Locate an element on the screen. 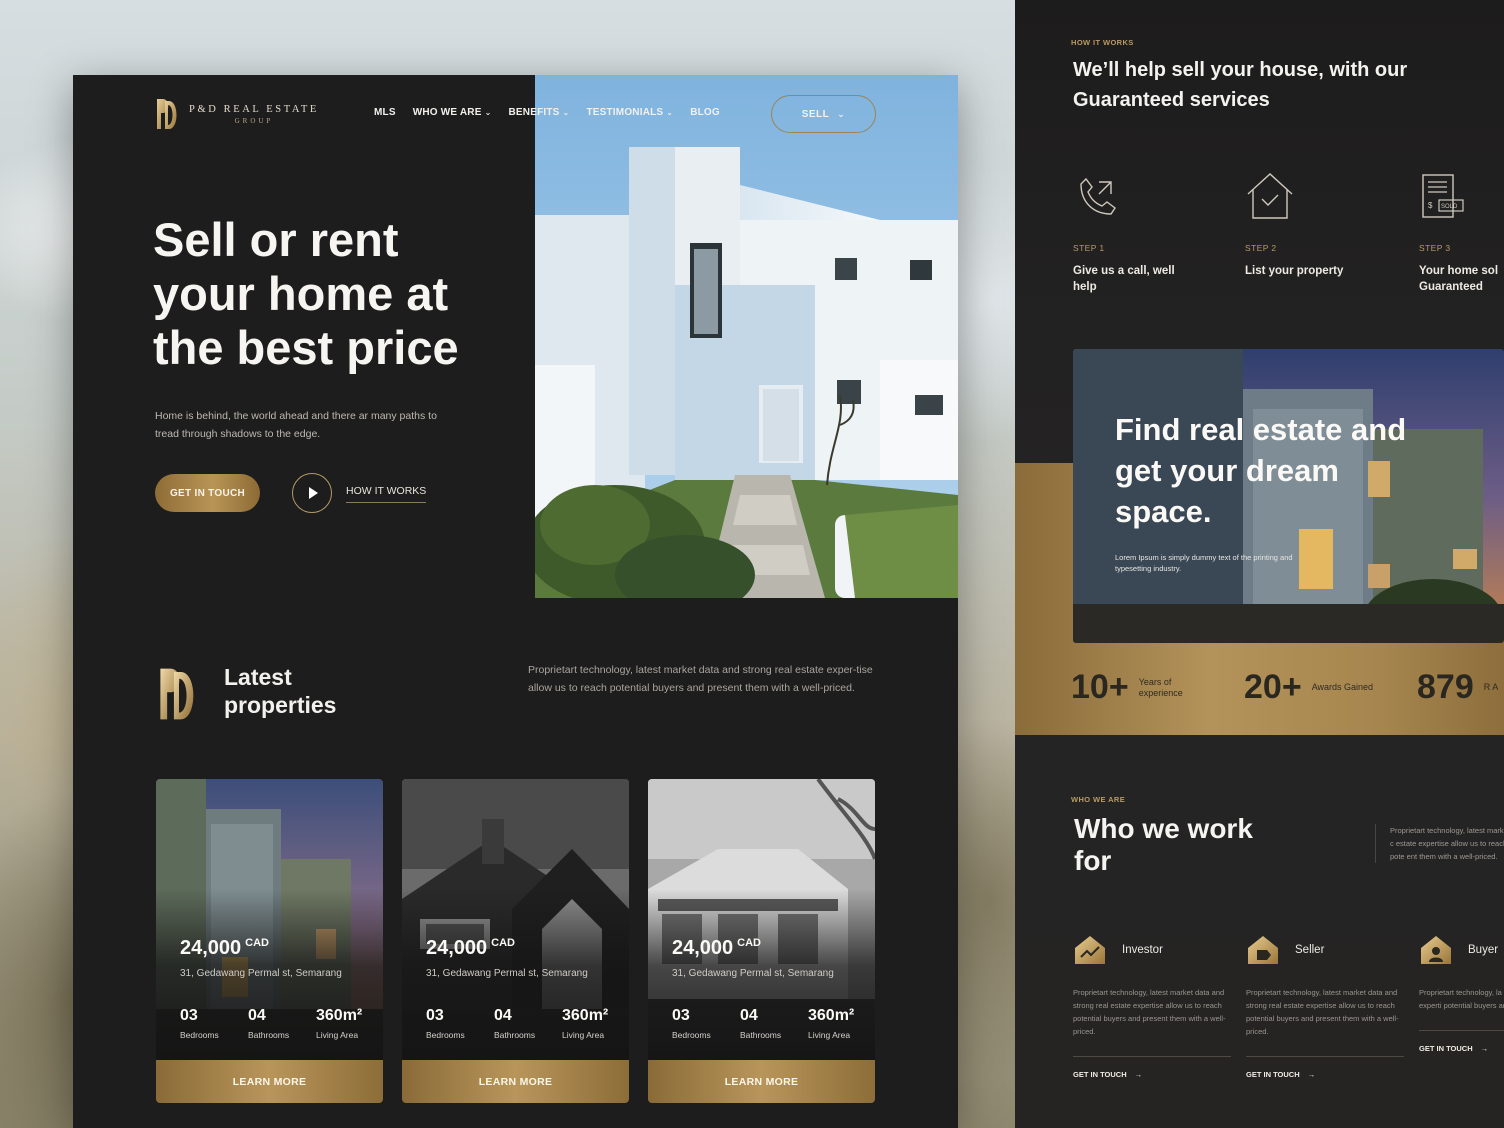 The width and height of the screenshot is (1504, 1128). step-label: STEP 1 is located at coordinates (1089, 248).